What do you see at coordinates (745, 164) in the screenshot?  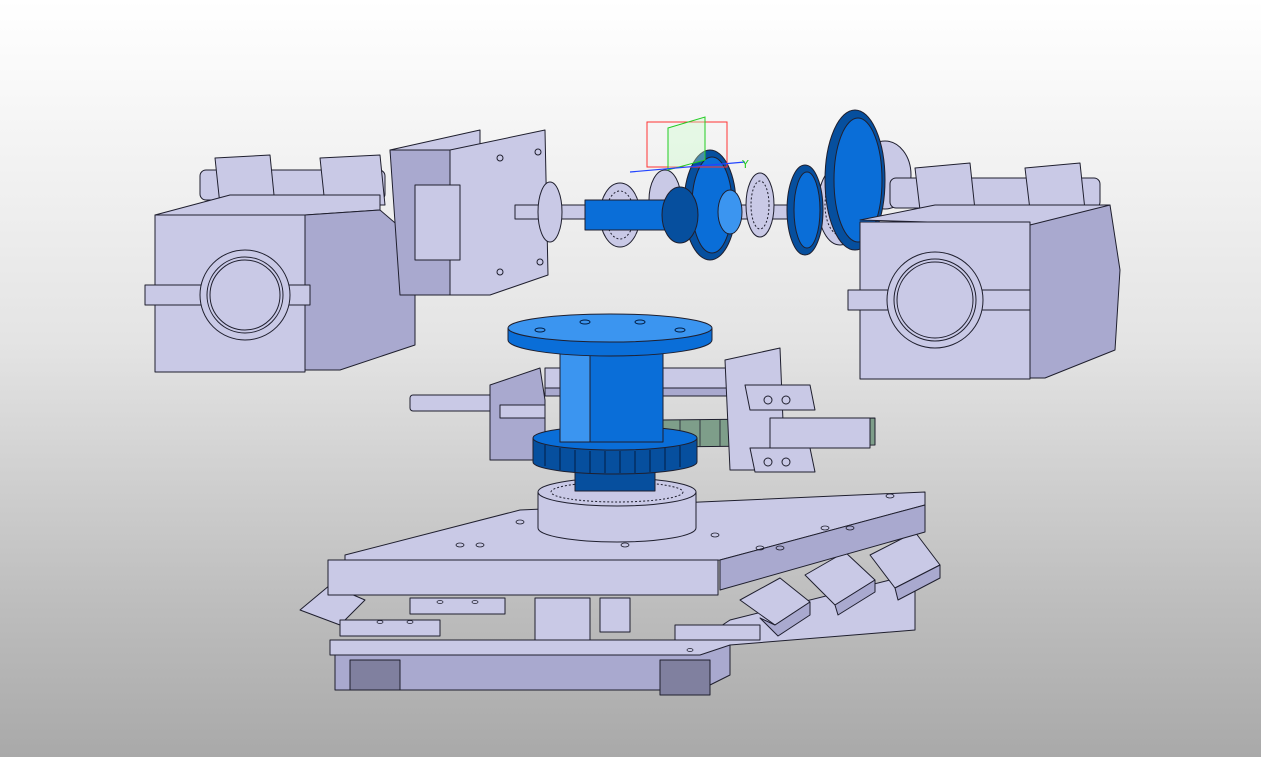 I see `triad-y-label: Y` at bounding box center [745, 164].